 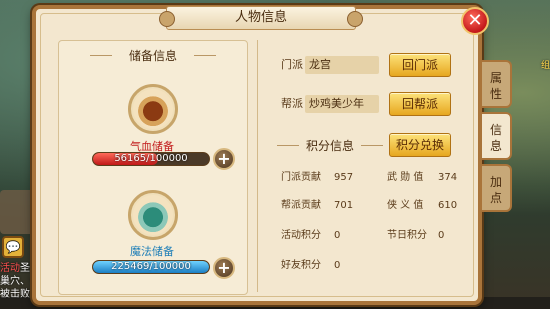 I want to click on points-section-title: 积分信息, so click(x=330, y=146).